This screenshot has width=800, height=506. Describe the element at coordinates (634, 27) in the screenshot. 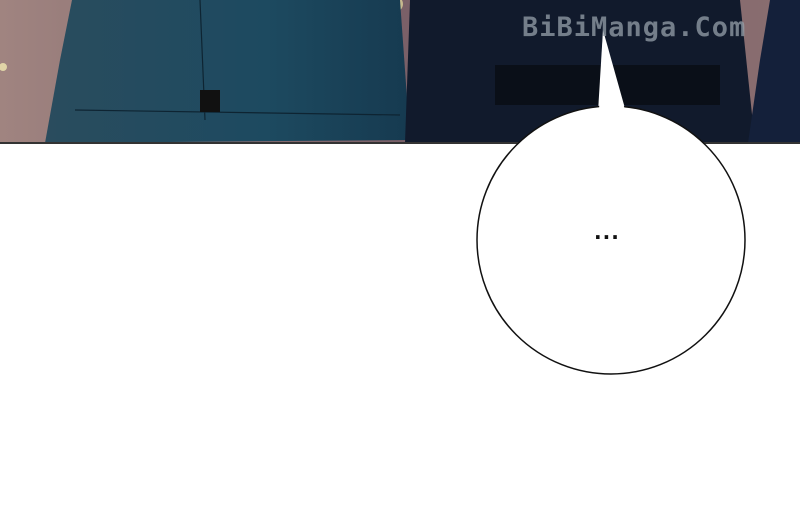

I see `watermark: BiBiManga.Com` at that location.